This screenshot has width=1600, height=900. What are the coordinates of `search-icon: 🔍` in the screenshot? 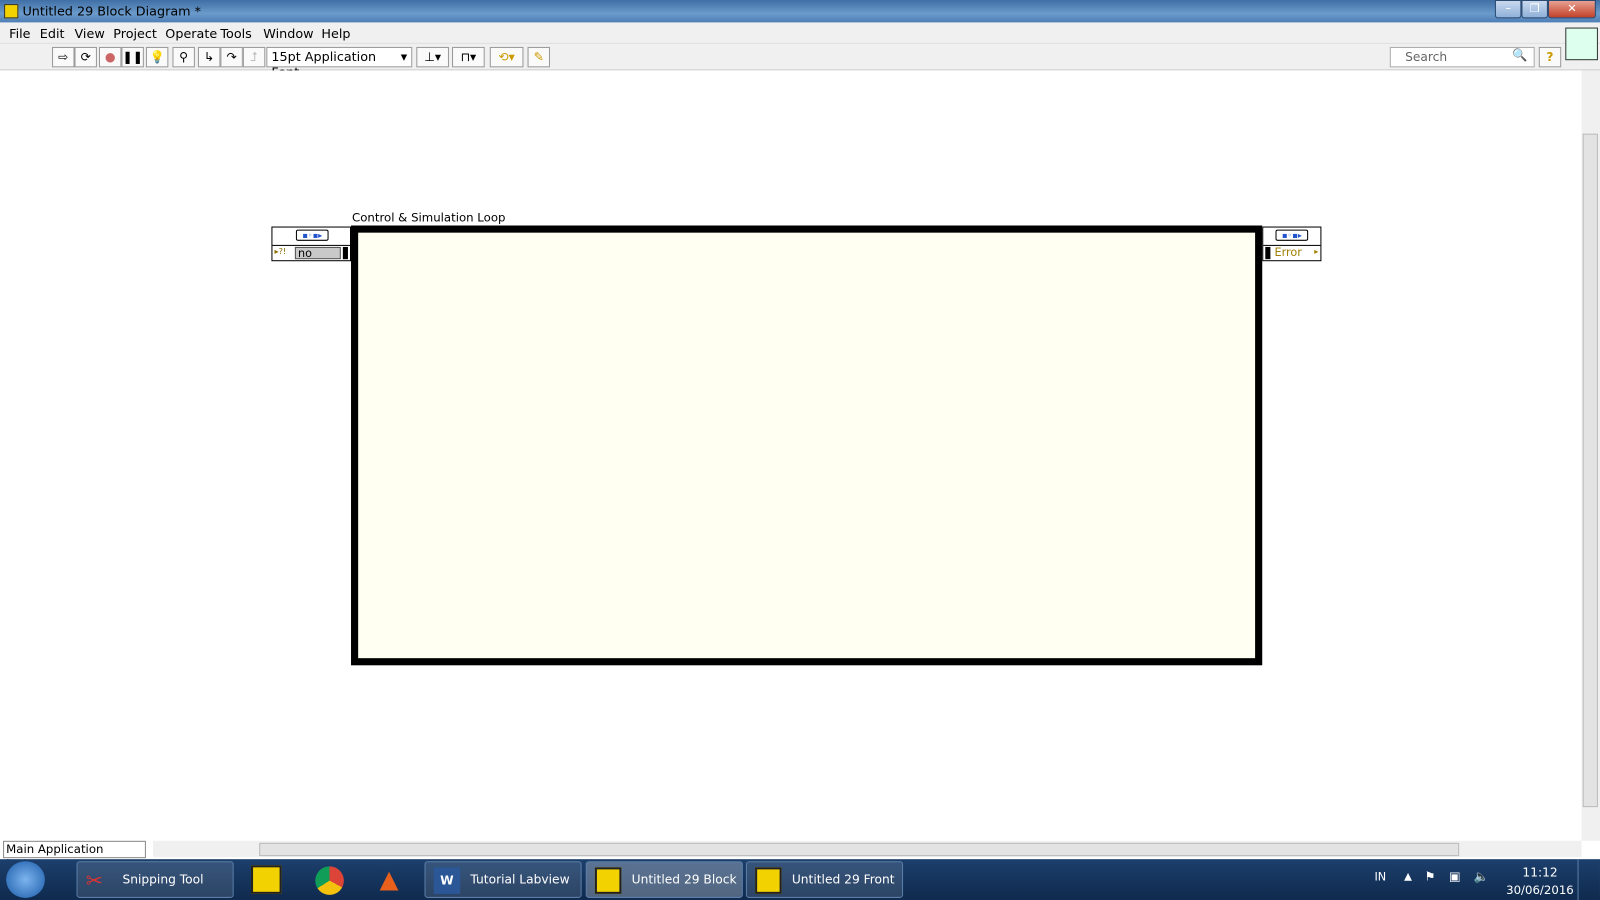 It's located at (1519, 55).